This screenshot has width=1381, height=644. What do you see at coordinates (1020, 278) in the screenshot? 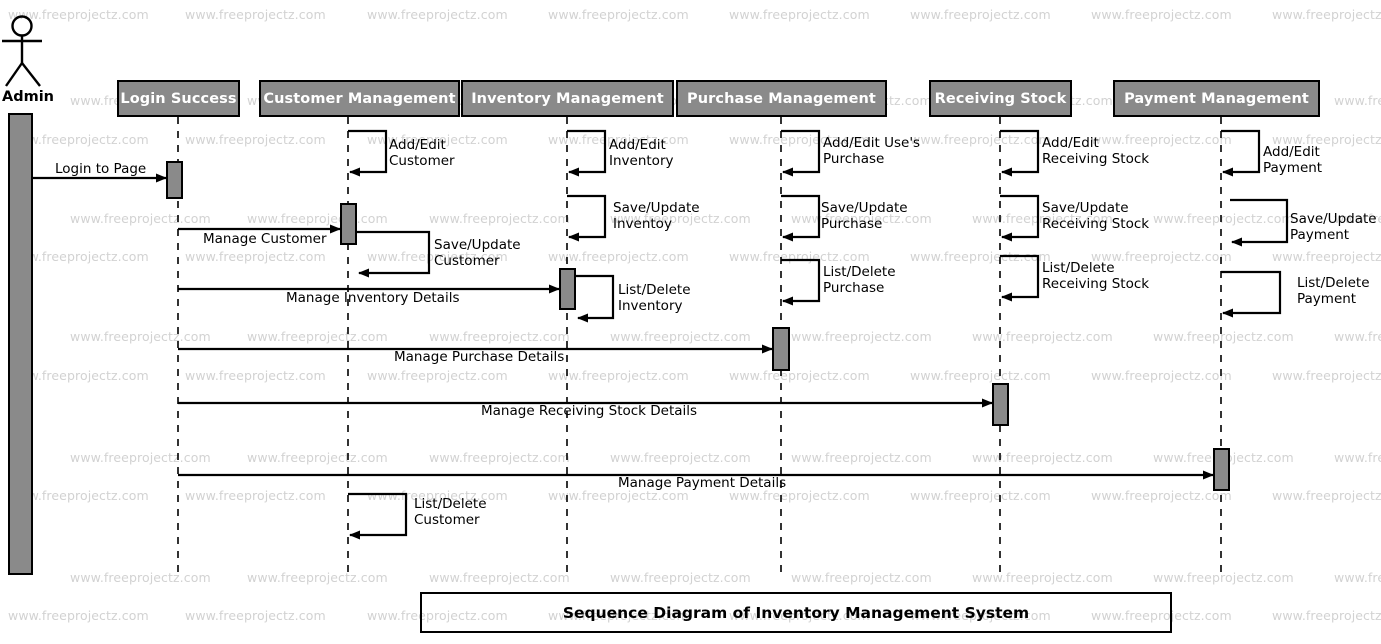
I see `self-call-path-list-delete-receiving-stock` at bounding box center [1020, 278].